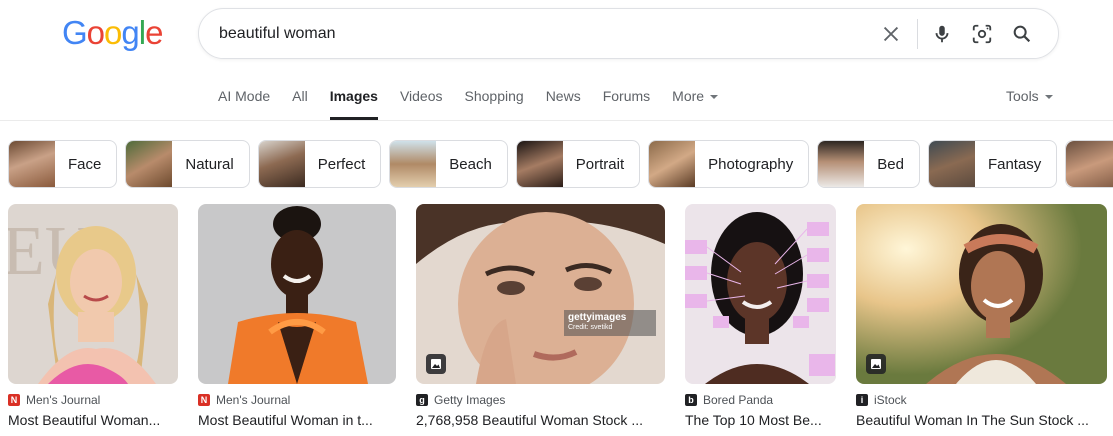  I want to click on chip-portrait: Portrait, so click(578, 164).